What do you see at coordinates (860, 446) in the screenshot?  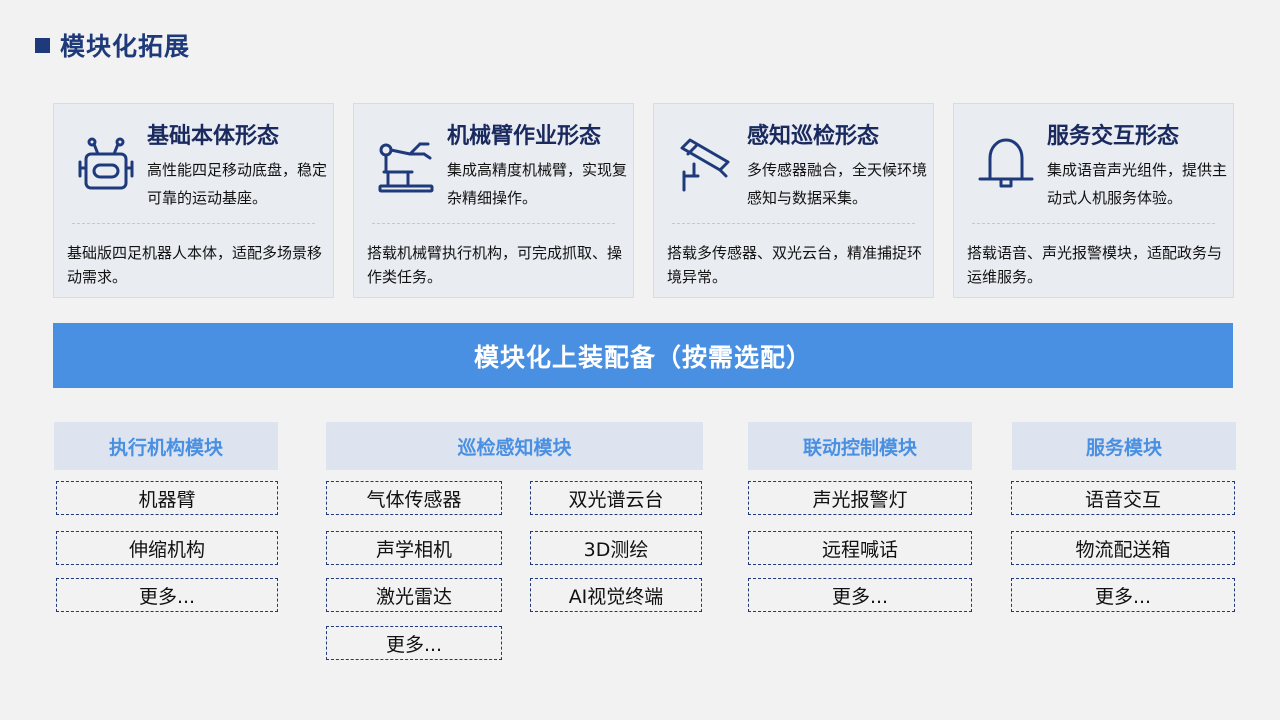 I see `category-link-header: 联动控制模块` at bounding box center [860, 446].